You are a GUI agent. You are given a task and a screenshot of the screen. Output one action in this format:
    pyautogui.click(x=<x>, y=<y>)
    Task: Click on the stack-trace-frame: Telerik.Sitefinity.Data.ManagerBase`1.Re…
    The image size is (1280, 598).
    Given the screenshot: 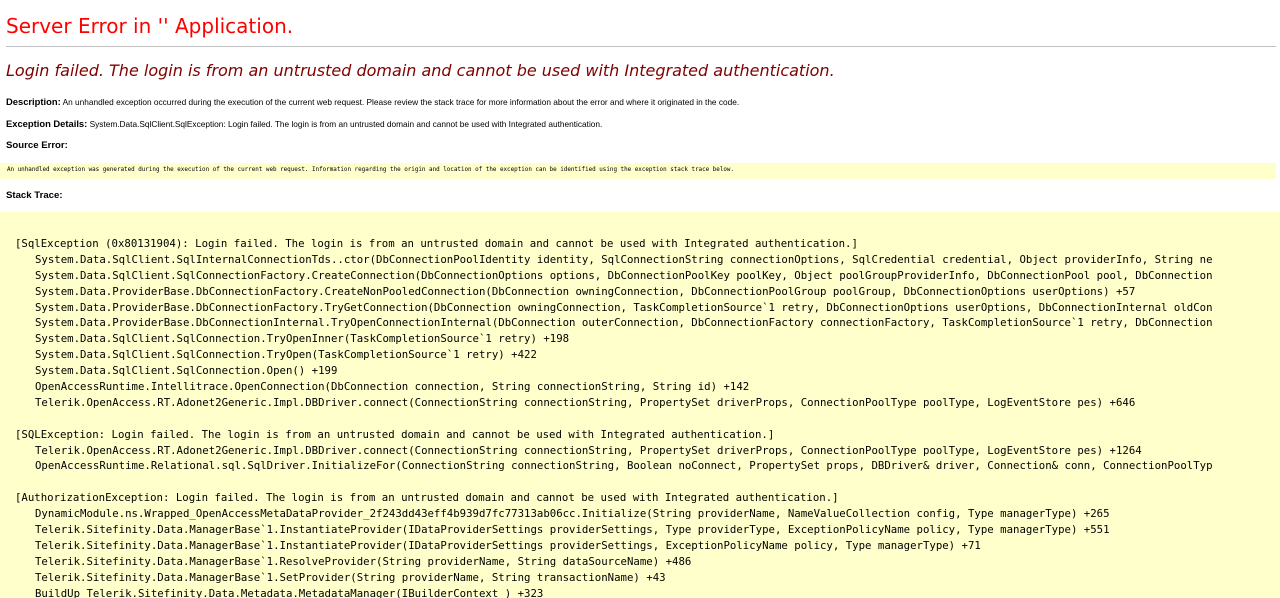 What is the action you would take?
    pyautogui.click(x=363, y=561)
    